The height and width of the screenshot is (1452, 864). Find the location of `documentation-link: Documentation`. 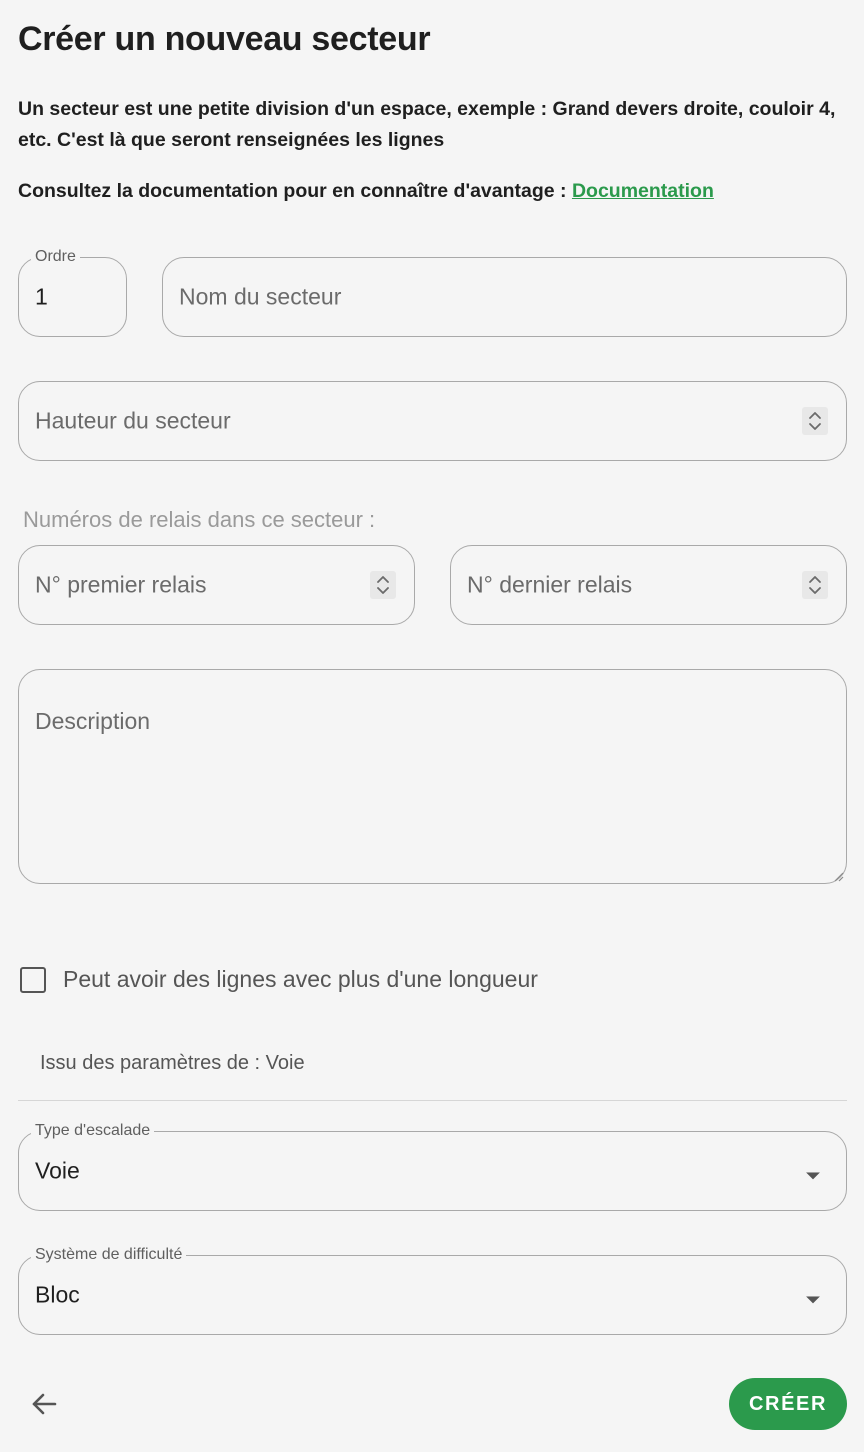

documentation-link: Documentation is located at coordinates (643, 191).